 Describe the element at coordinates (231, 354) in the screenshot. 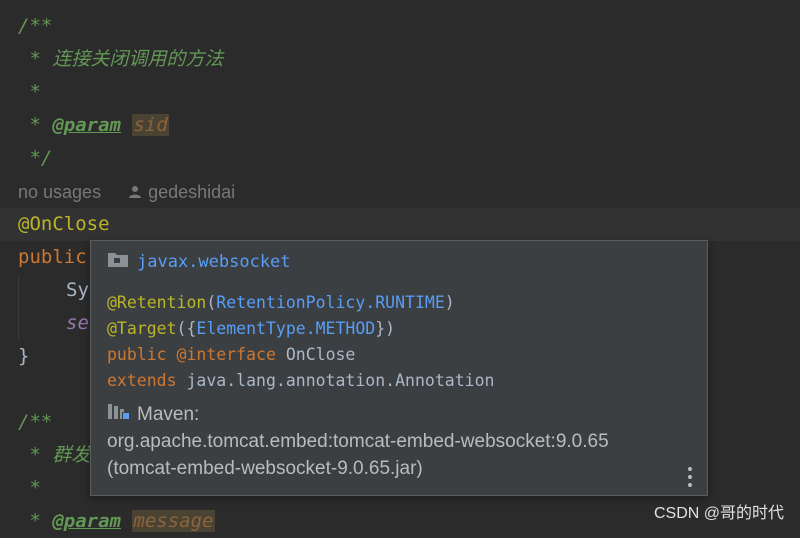

I see `declaration-line: public @interface OnClose` at that location.